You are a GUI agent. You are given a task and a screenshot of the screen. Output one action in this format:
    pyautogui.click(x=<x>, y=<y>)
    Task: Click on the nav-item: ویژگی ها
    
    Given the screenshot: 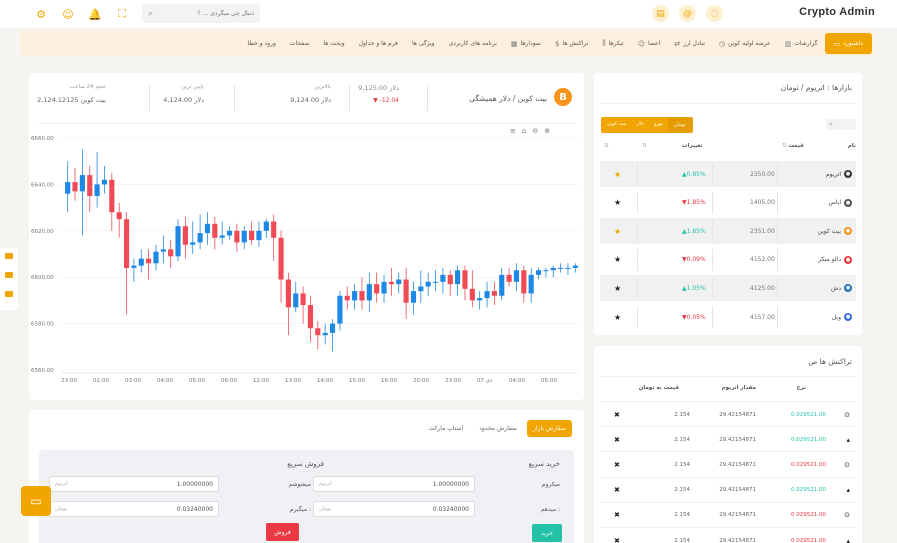 What is the action you would take?
    pyautogui.click(x=423, y=43)
    